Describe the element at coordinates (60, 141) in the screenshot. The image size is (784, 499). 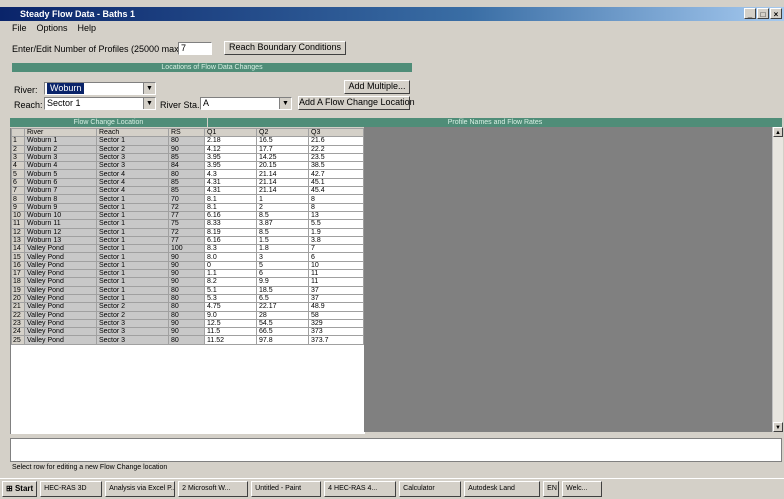
I see `table-cell: Woburn 1` at that location.